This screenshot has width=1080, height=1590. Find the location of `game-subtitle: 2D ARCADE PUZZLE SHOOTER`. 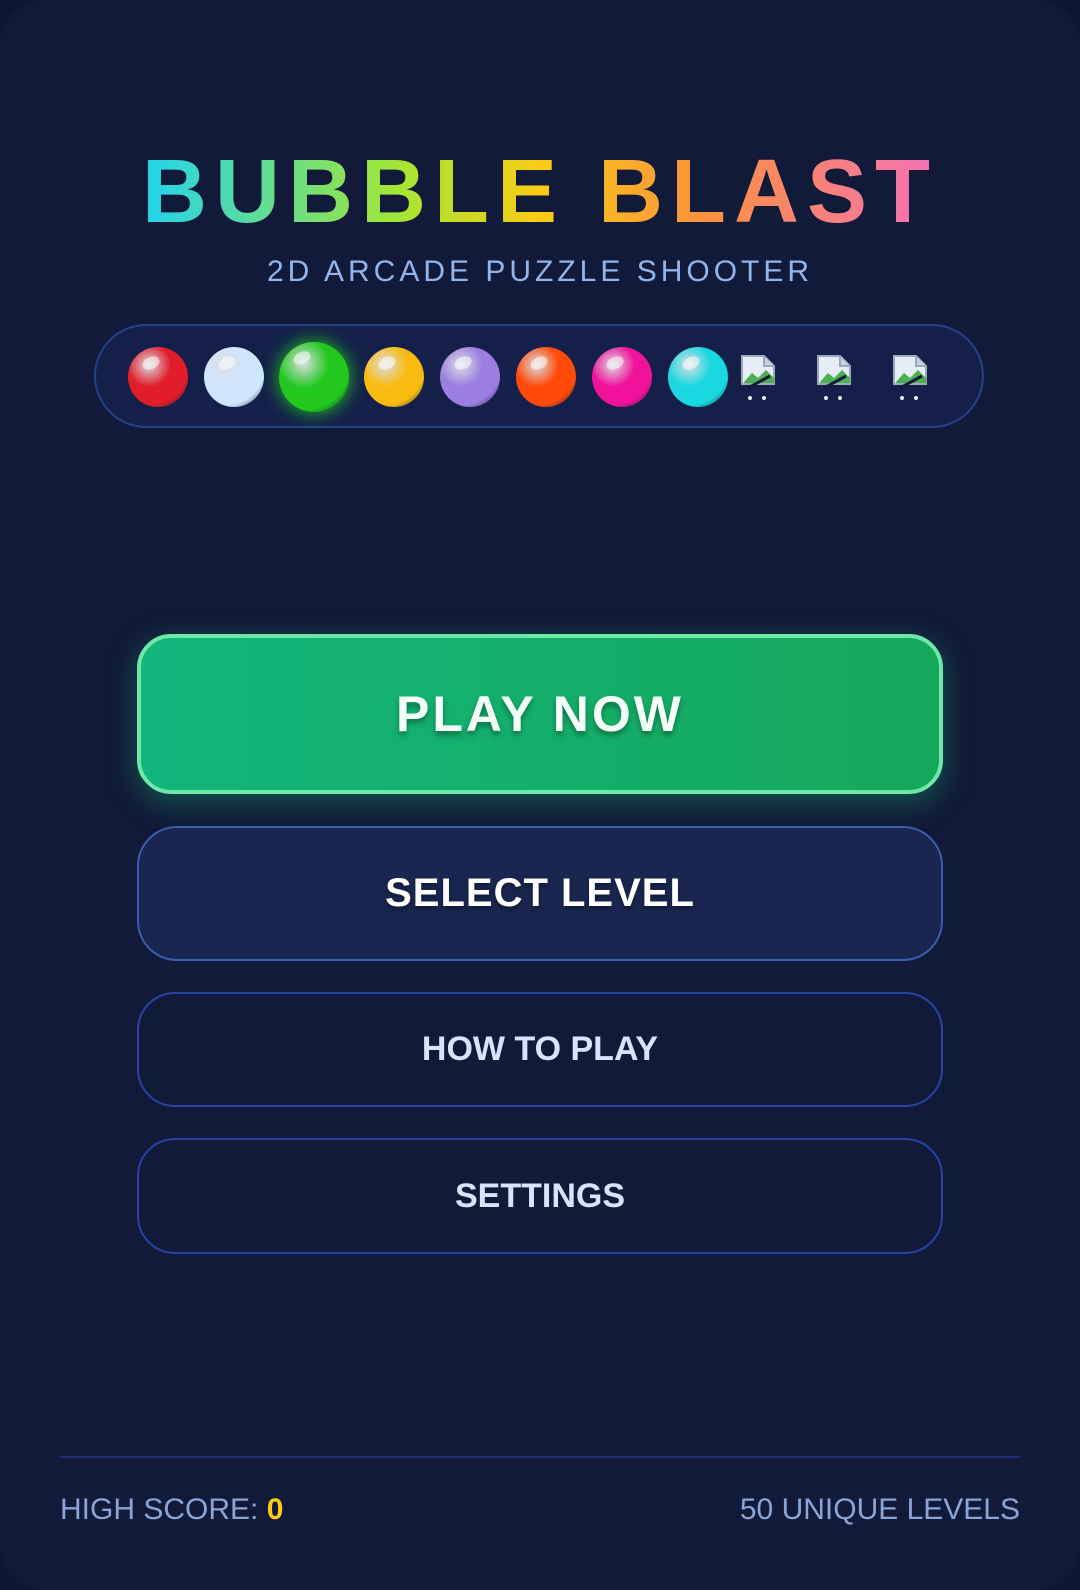

game-subtitle: 2D ARCADE PUZZLE SHOOTER is located at coordinates (540, 271).